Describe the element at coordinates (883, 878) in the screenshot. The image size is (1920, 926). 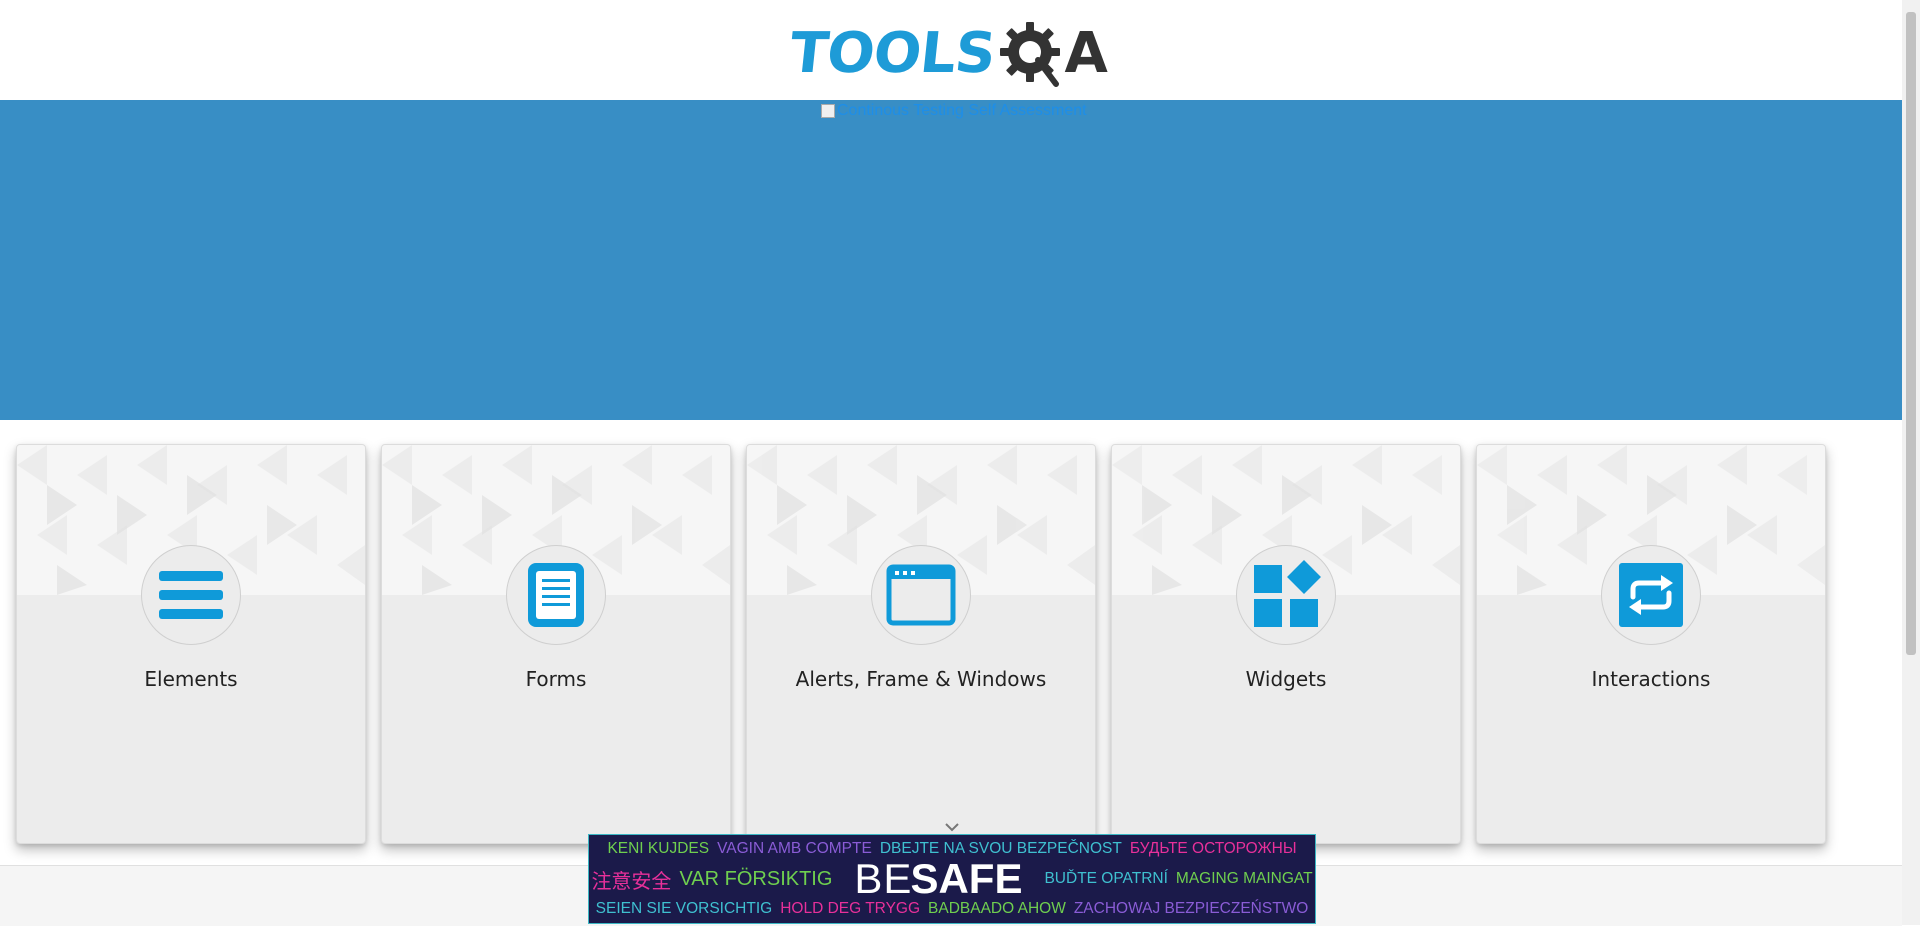
I see `ad-be: BE` at that location.